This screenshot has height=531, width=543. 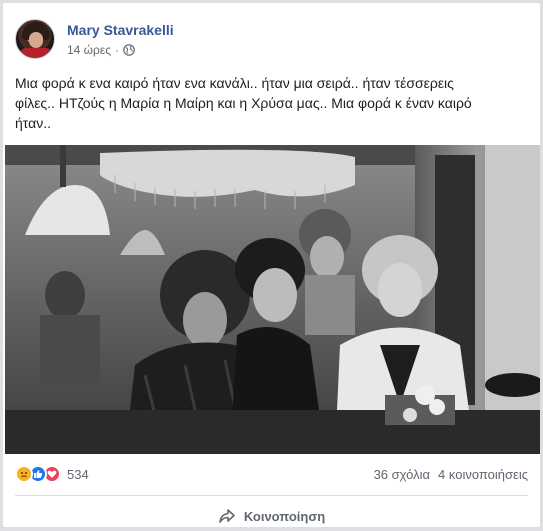 I want to click on globe-icon, so click(x=129, y=50).